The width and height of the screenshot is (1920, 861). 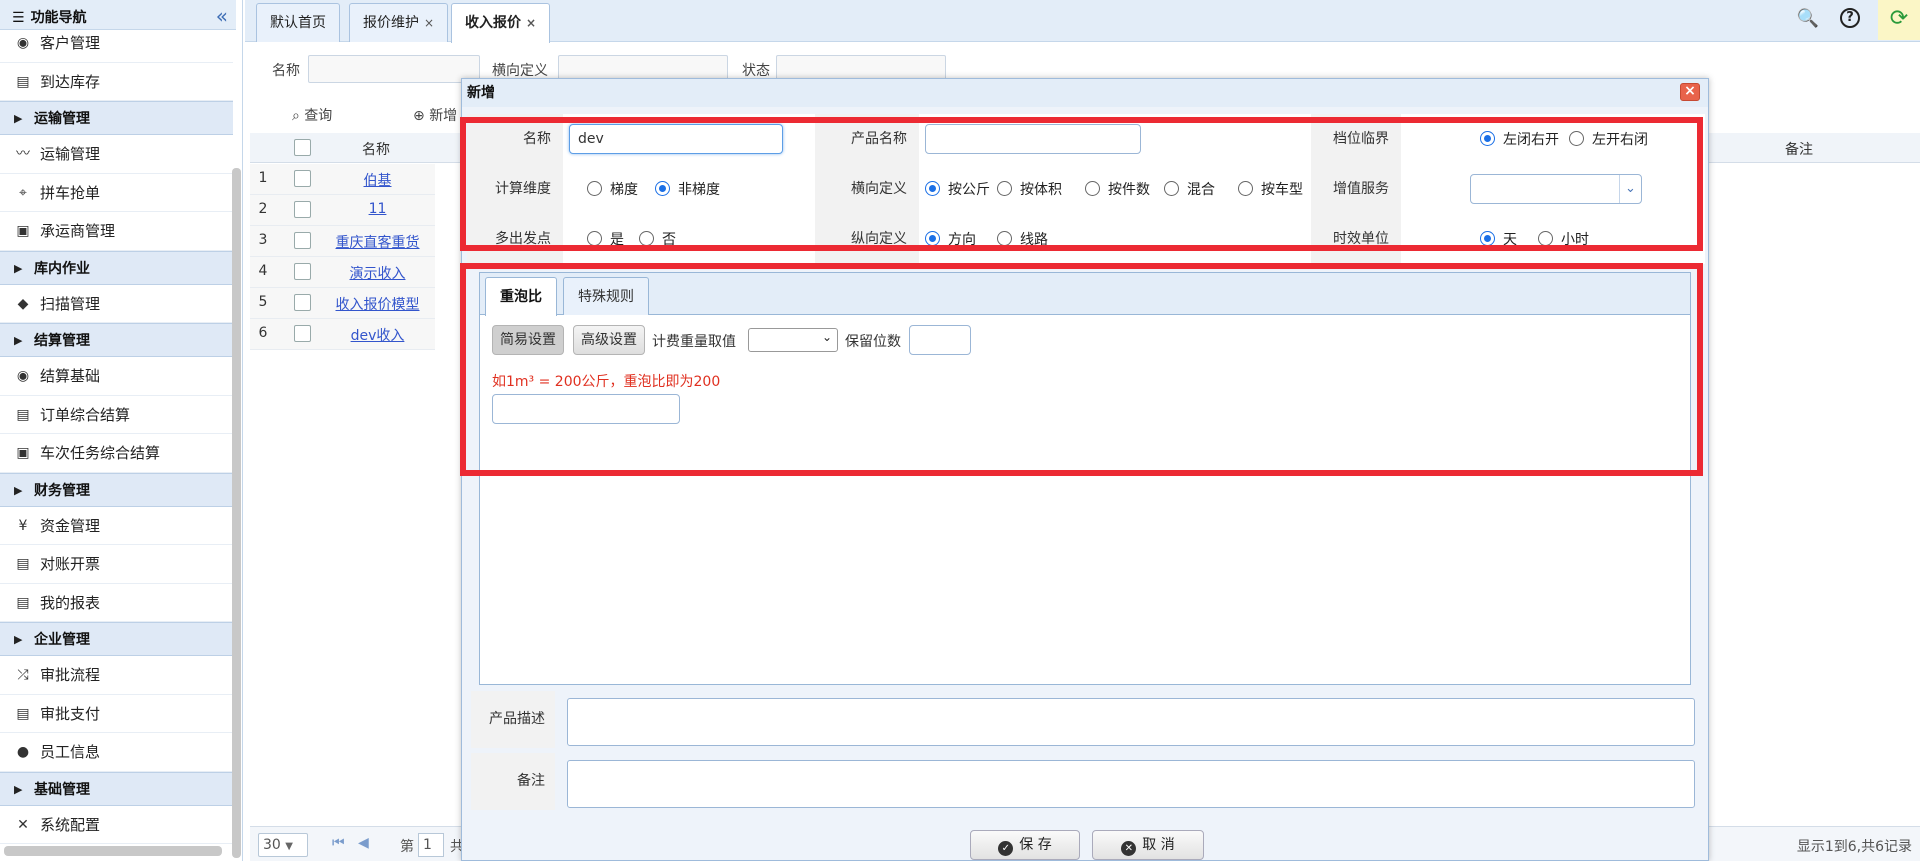 I want to click on sidebar-item: ◉ 结算基础, so click(x=116, y=376).